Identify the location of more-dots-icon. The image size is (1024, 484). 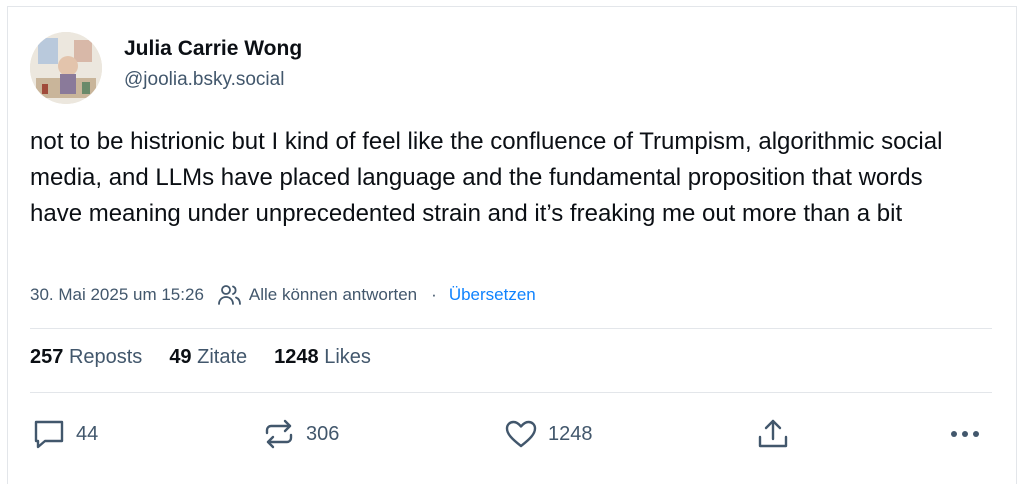
(965, 434).